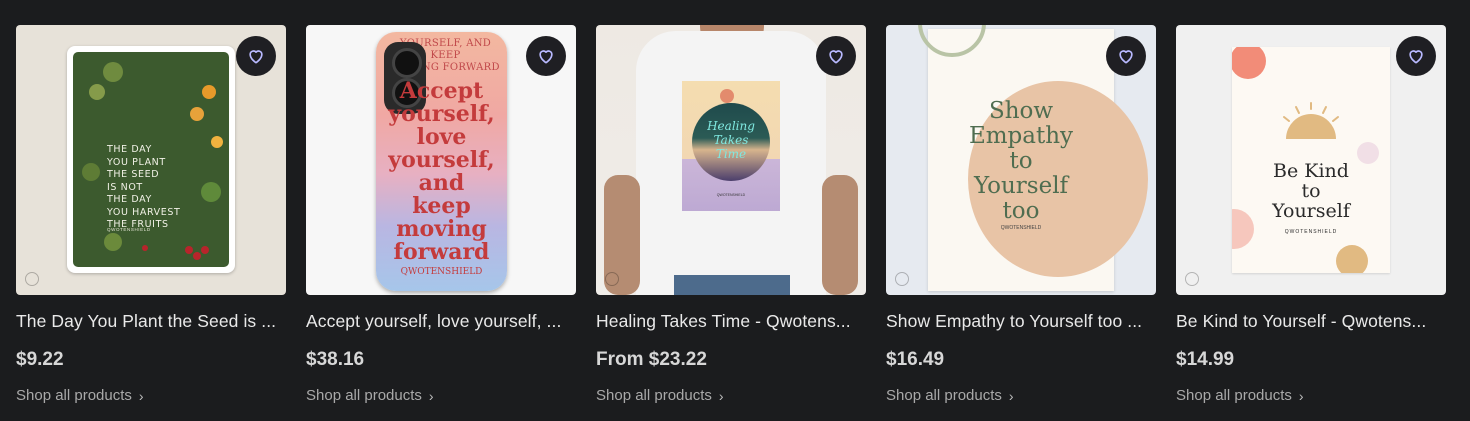  Describe the element at coordinates (1311, 191) in the screenshot. I see `poster-quote: Be Kind to Yourself` at that location.